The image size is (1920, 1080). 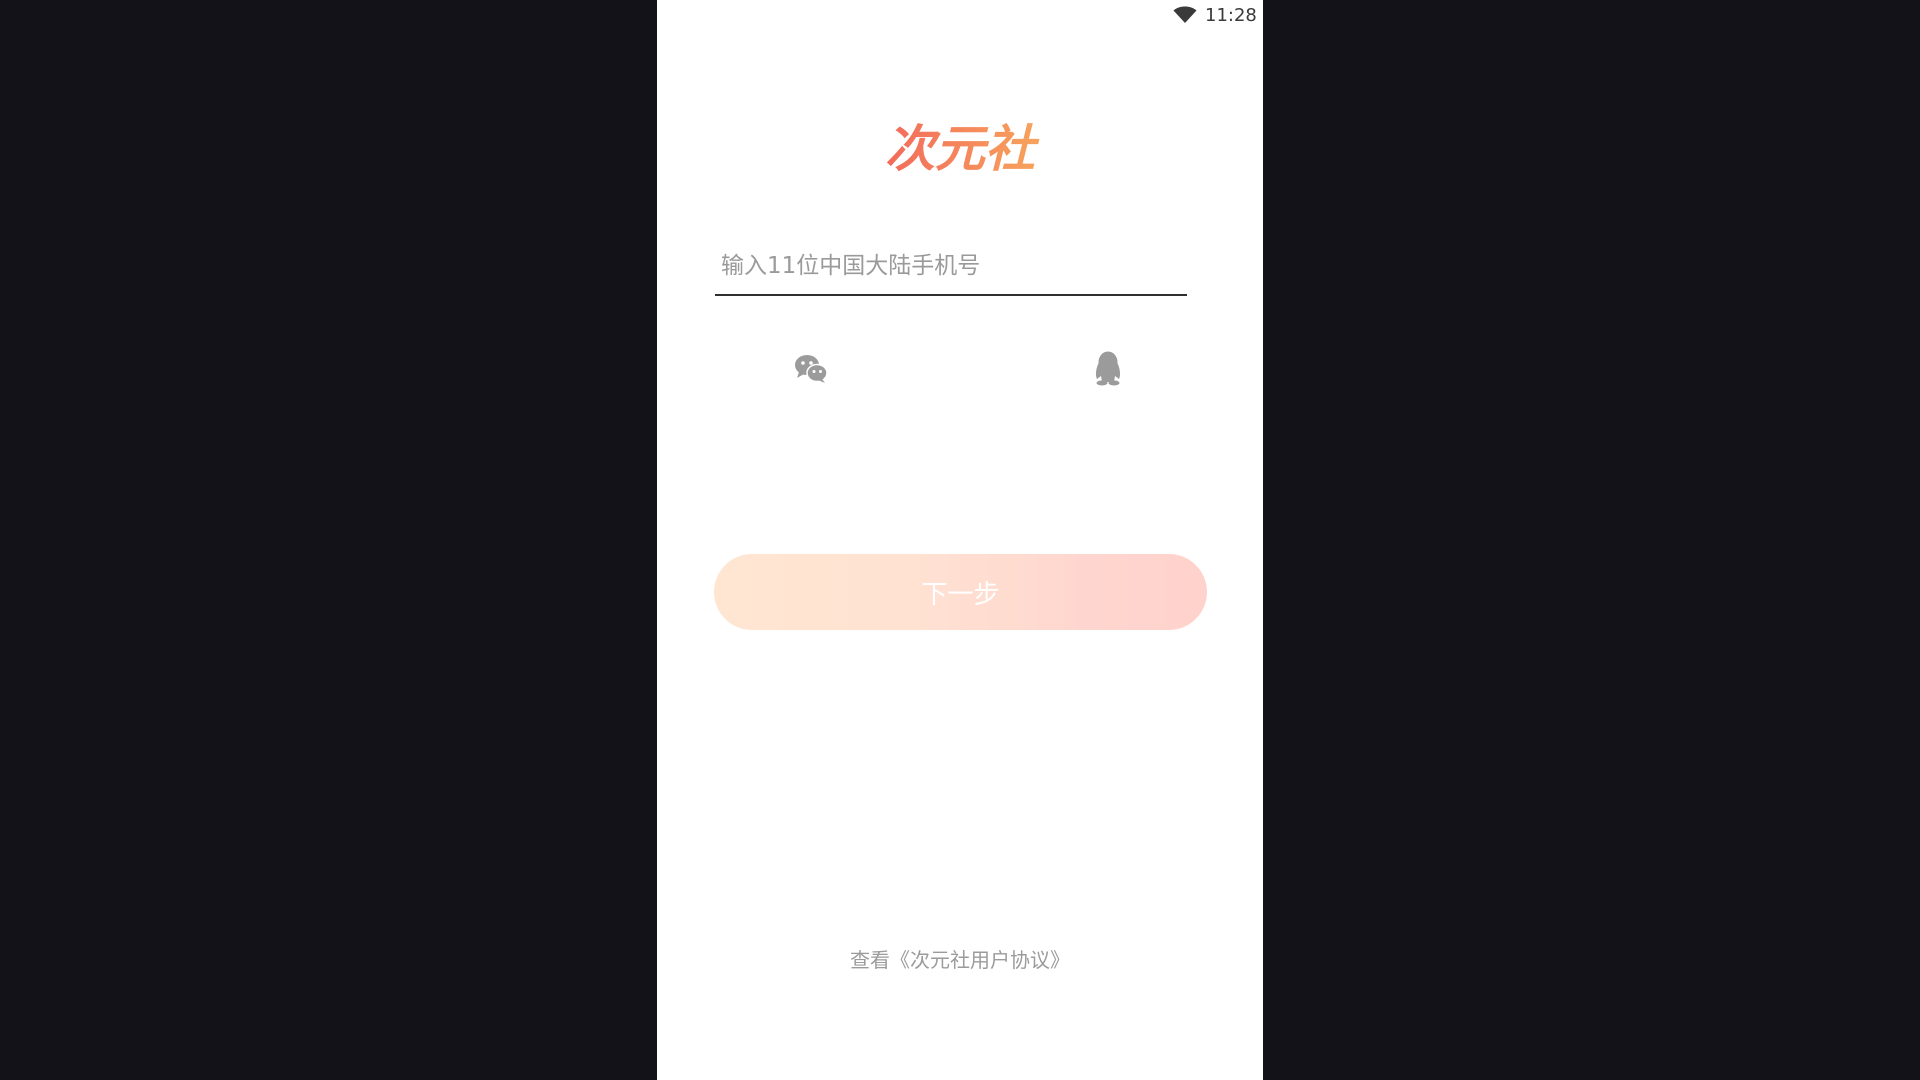 I want to click on phone-number-input, so click(x=951, y=266).